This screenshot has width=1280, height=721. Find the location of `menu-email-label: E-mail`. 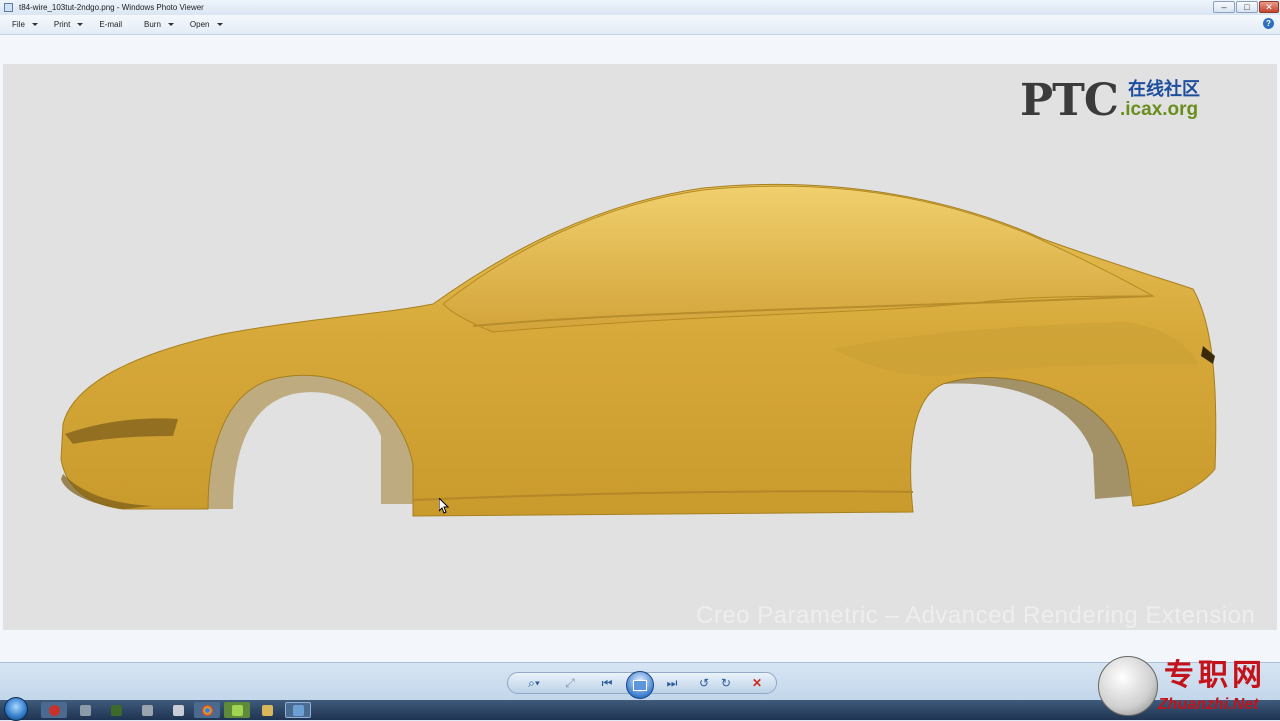

menu-email-label: E-mail is located at coordinates (111, 24).